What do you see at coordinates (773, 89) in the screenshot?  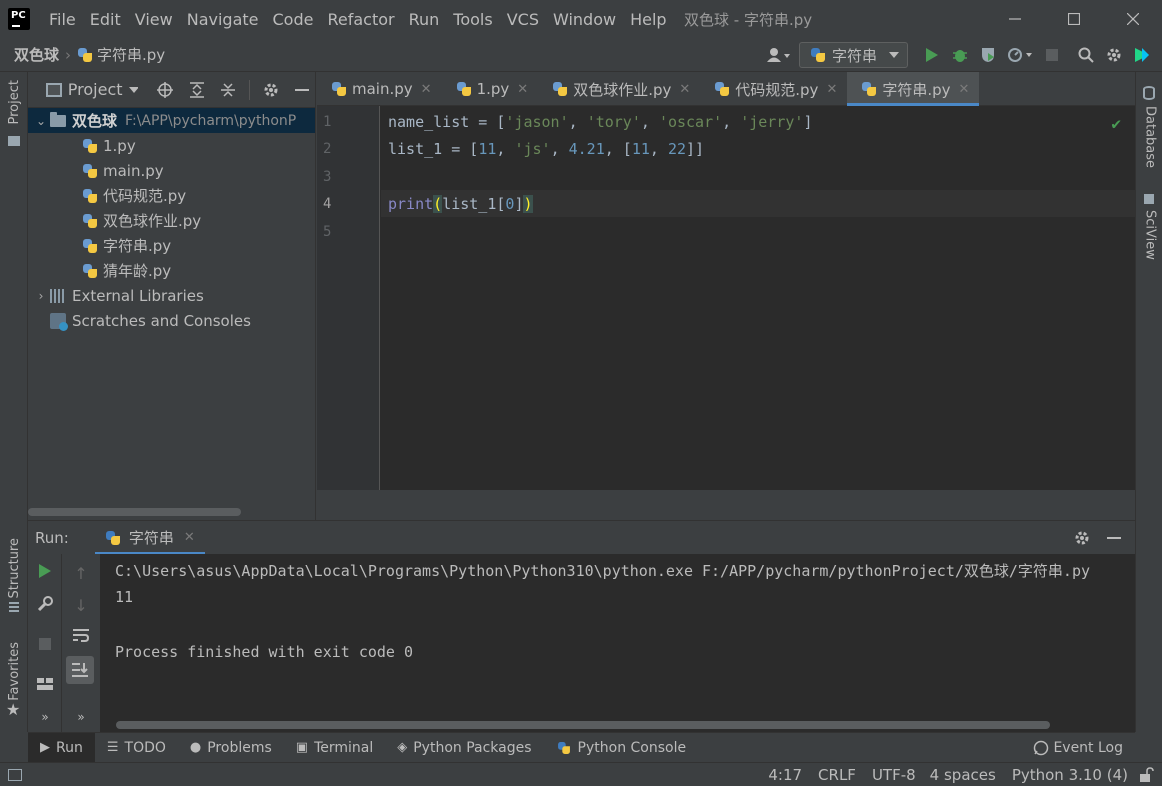 I see `tab-code-style: 代码规范.py ✕` at bounding box center [773, 89].